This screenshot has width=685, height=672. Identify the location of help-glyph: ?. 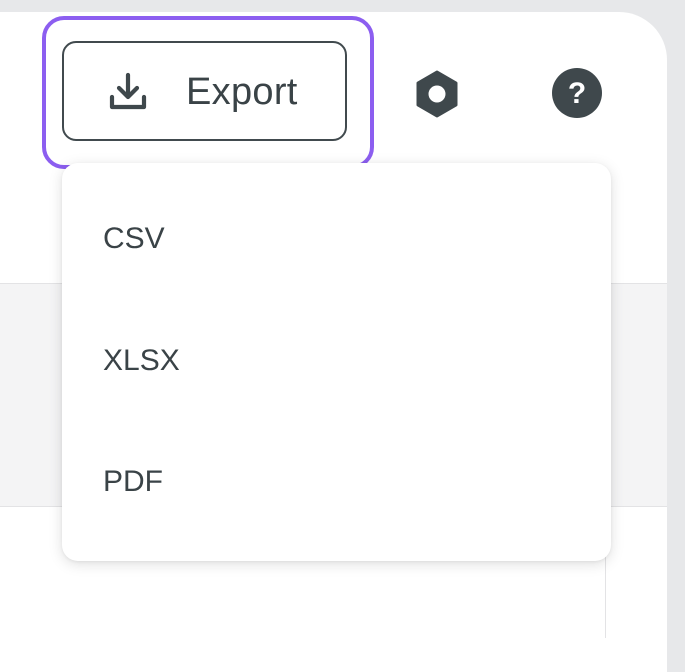
(577, 93).